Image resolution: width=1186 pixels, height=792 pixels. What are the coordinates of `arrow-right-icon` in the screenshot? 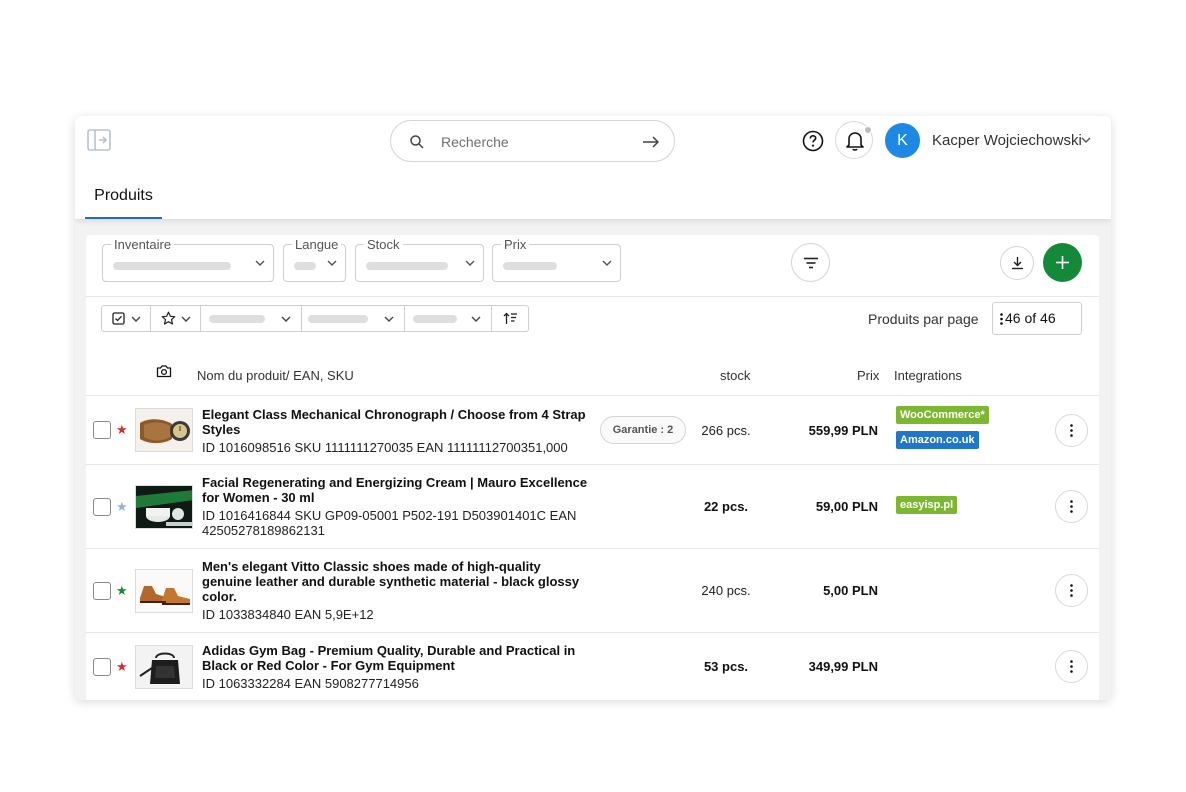 It's located at (651, 142).